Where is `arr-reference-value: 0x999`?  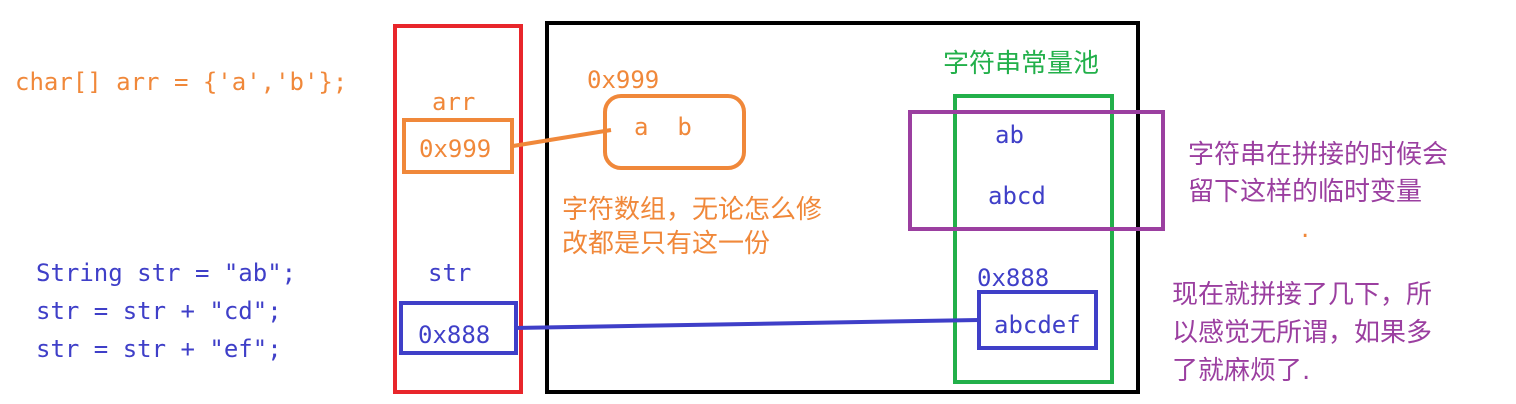
arr-reference-value: 0x999 is located at coordinates (455, 149).